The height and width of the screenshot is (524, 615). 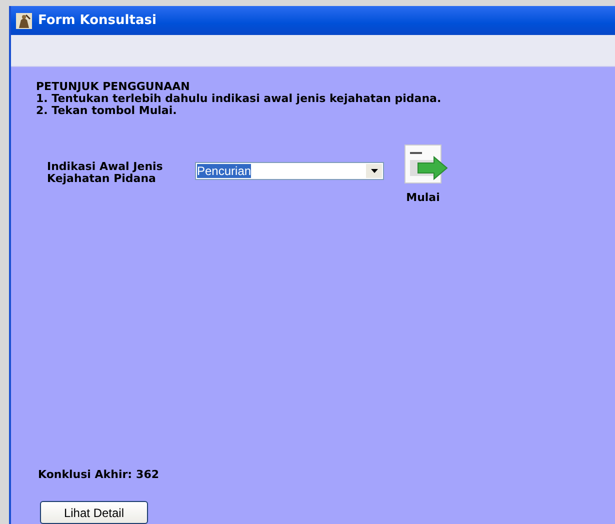 I want to click on instruction-step: 2. Tekan tombol Mulai., so click(x=325, y=111).